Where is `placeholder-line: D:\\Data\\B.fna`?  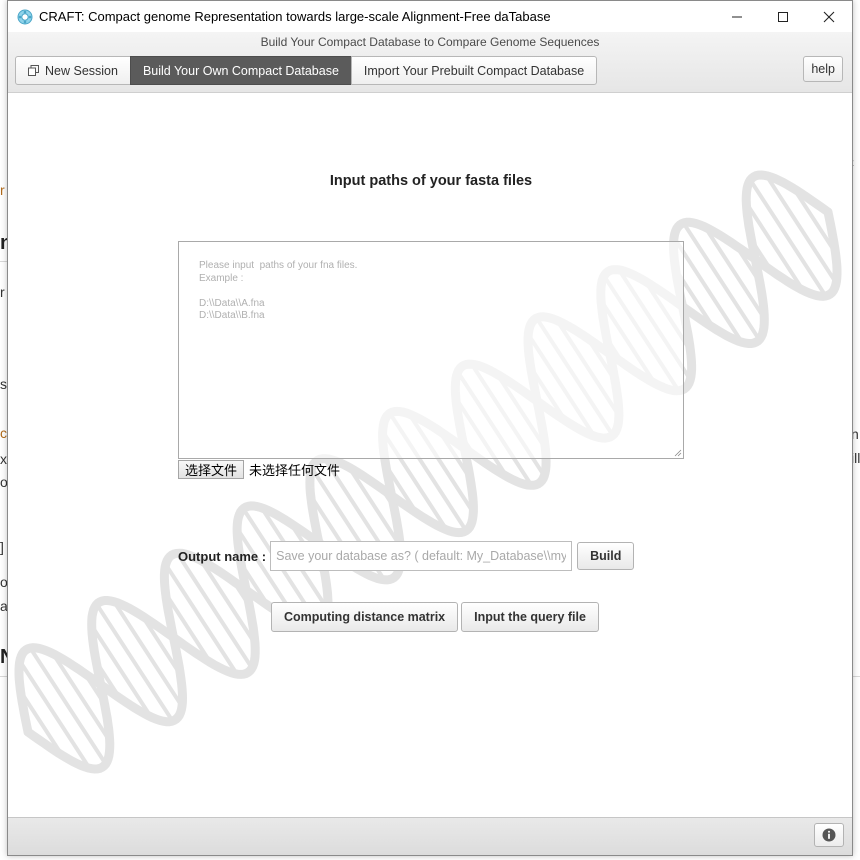 placeholder-line: D:\\Data\\B.fna is located at coordinates (232, 315).